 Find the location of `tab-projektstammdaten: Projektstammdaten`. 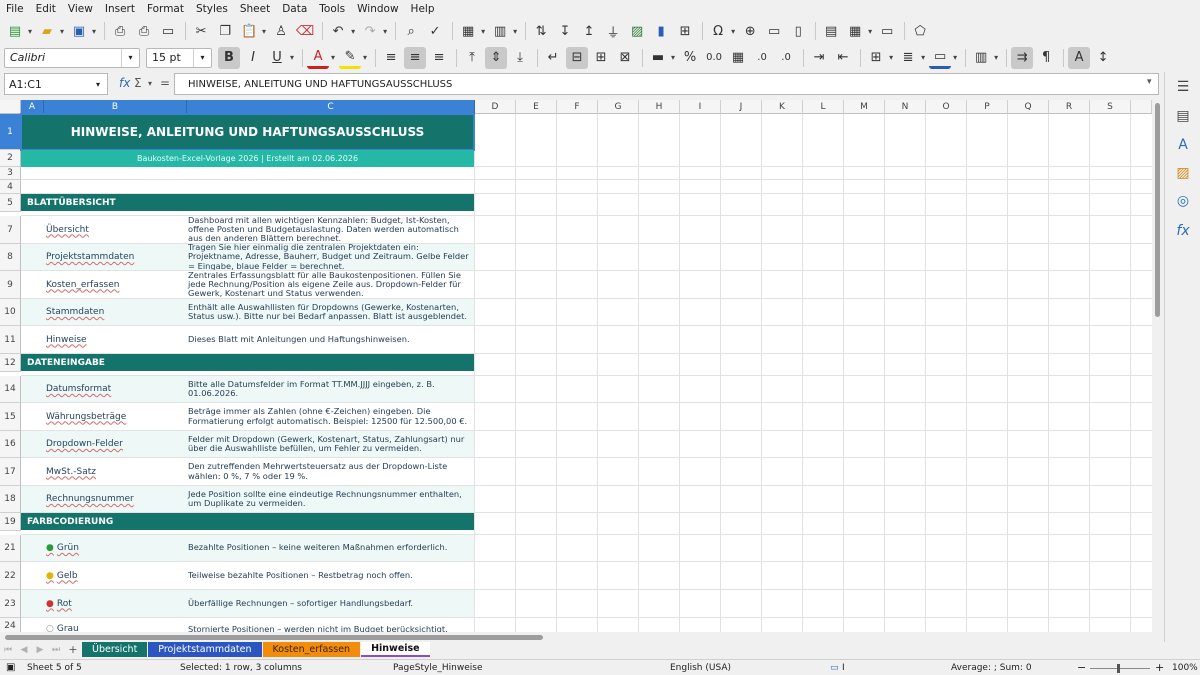

tab-projektstammdaten: Projektstammdaten is located at coordinates (205, 649).